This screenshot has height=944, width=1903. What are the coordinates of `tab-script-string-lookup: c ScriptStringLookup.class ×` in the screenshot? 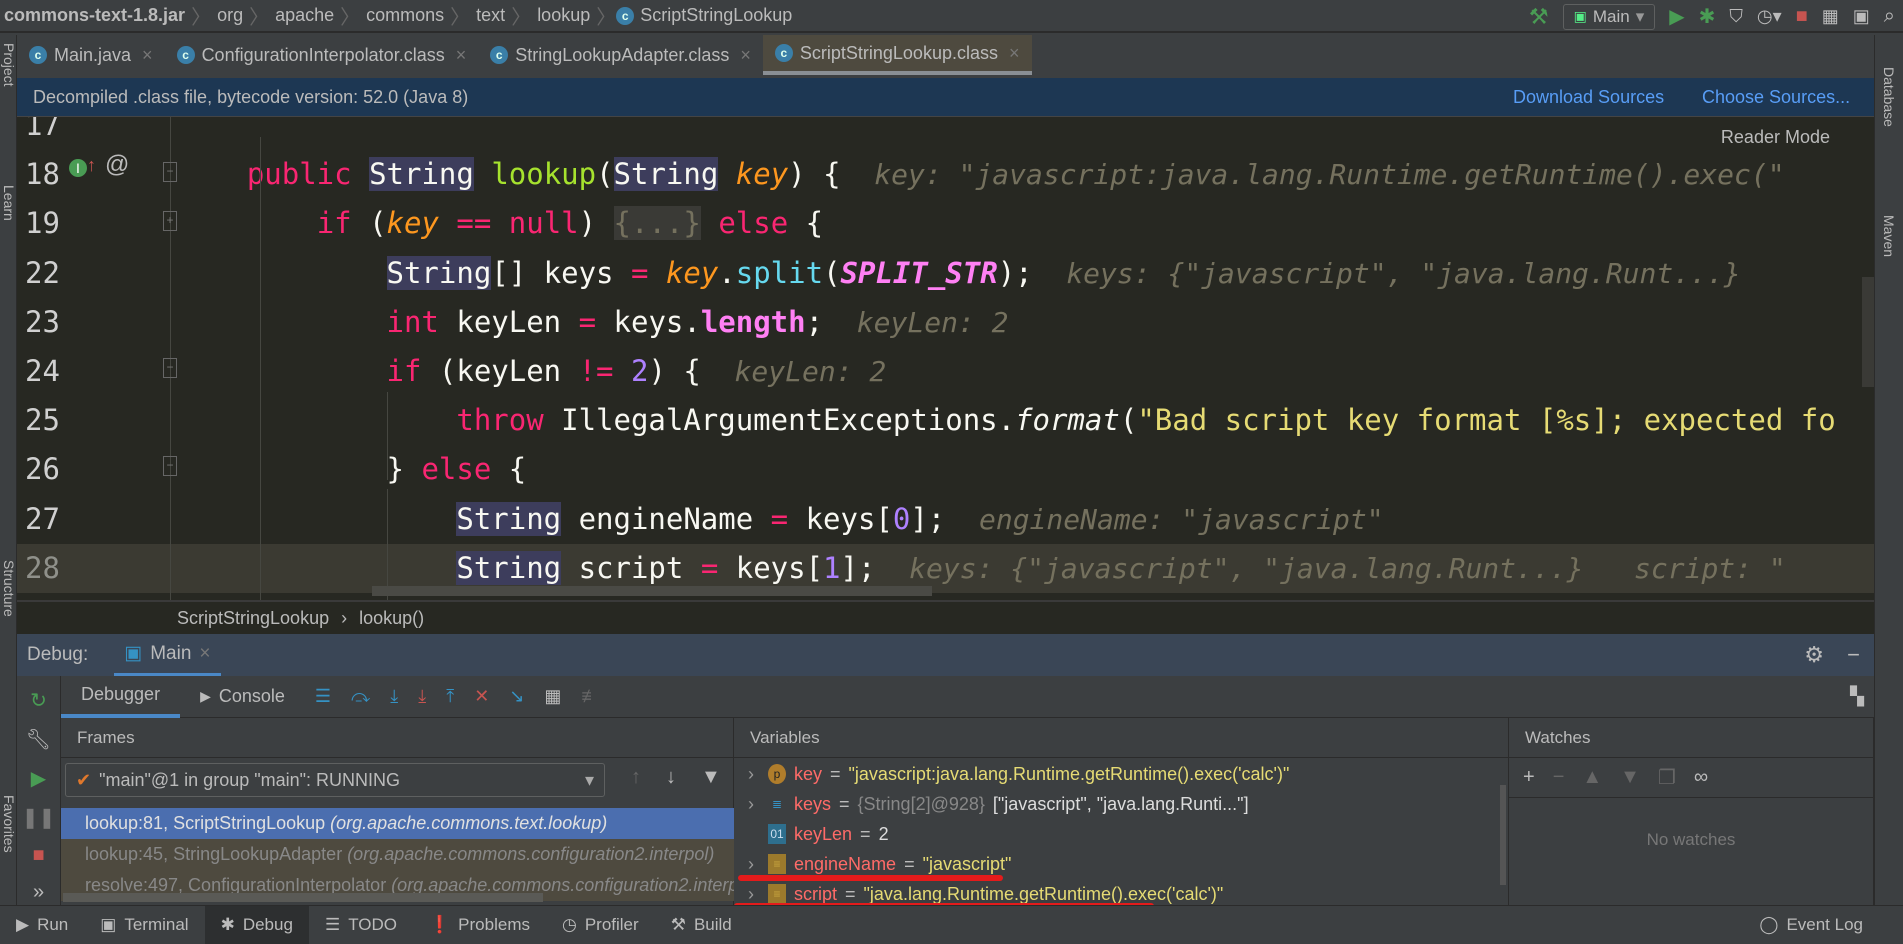 It's located at (897, 55).